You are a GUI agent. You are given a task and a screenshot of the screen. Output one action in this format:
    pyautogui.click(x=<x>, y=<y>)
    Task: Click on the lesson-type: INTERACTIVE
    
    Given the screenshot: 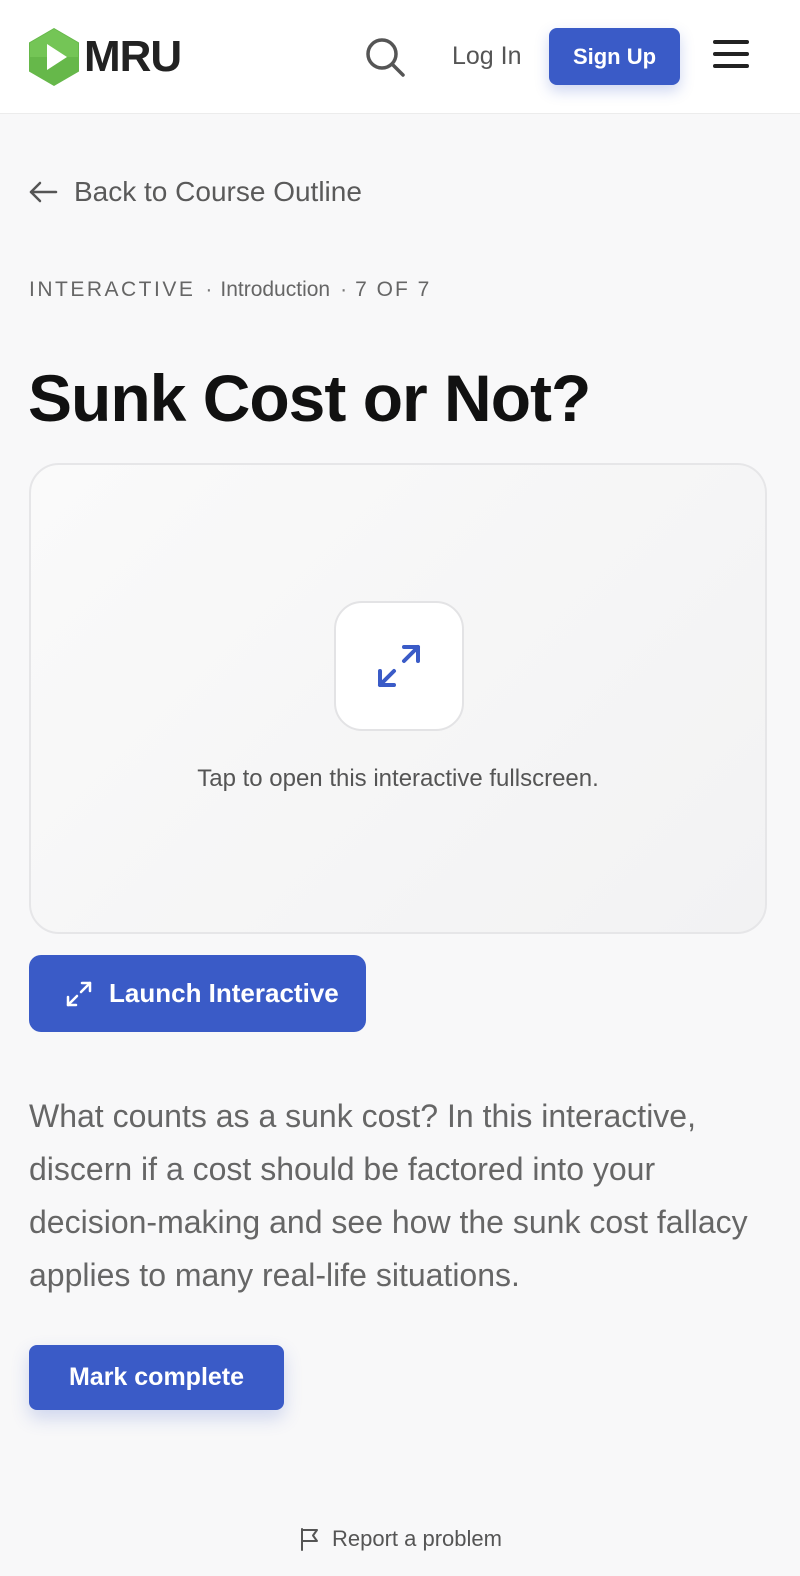 What is the action you would take?
    pyautogui.click(x=112, y=289)
    